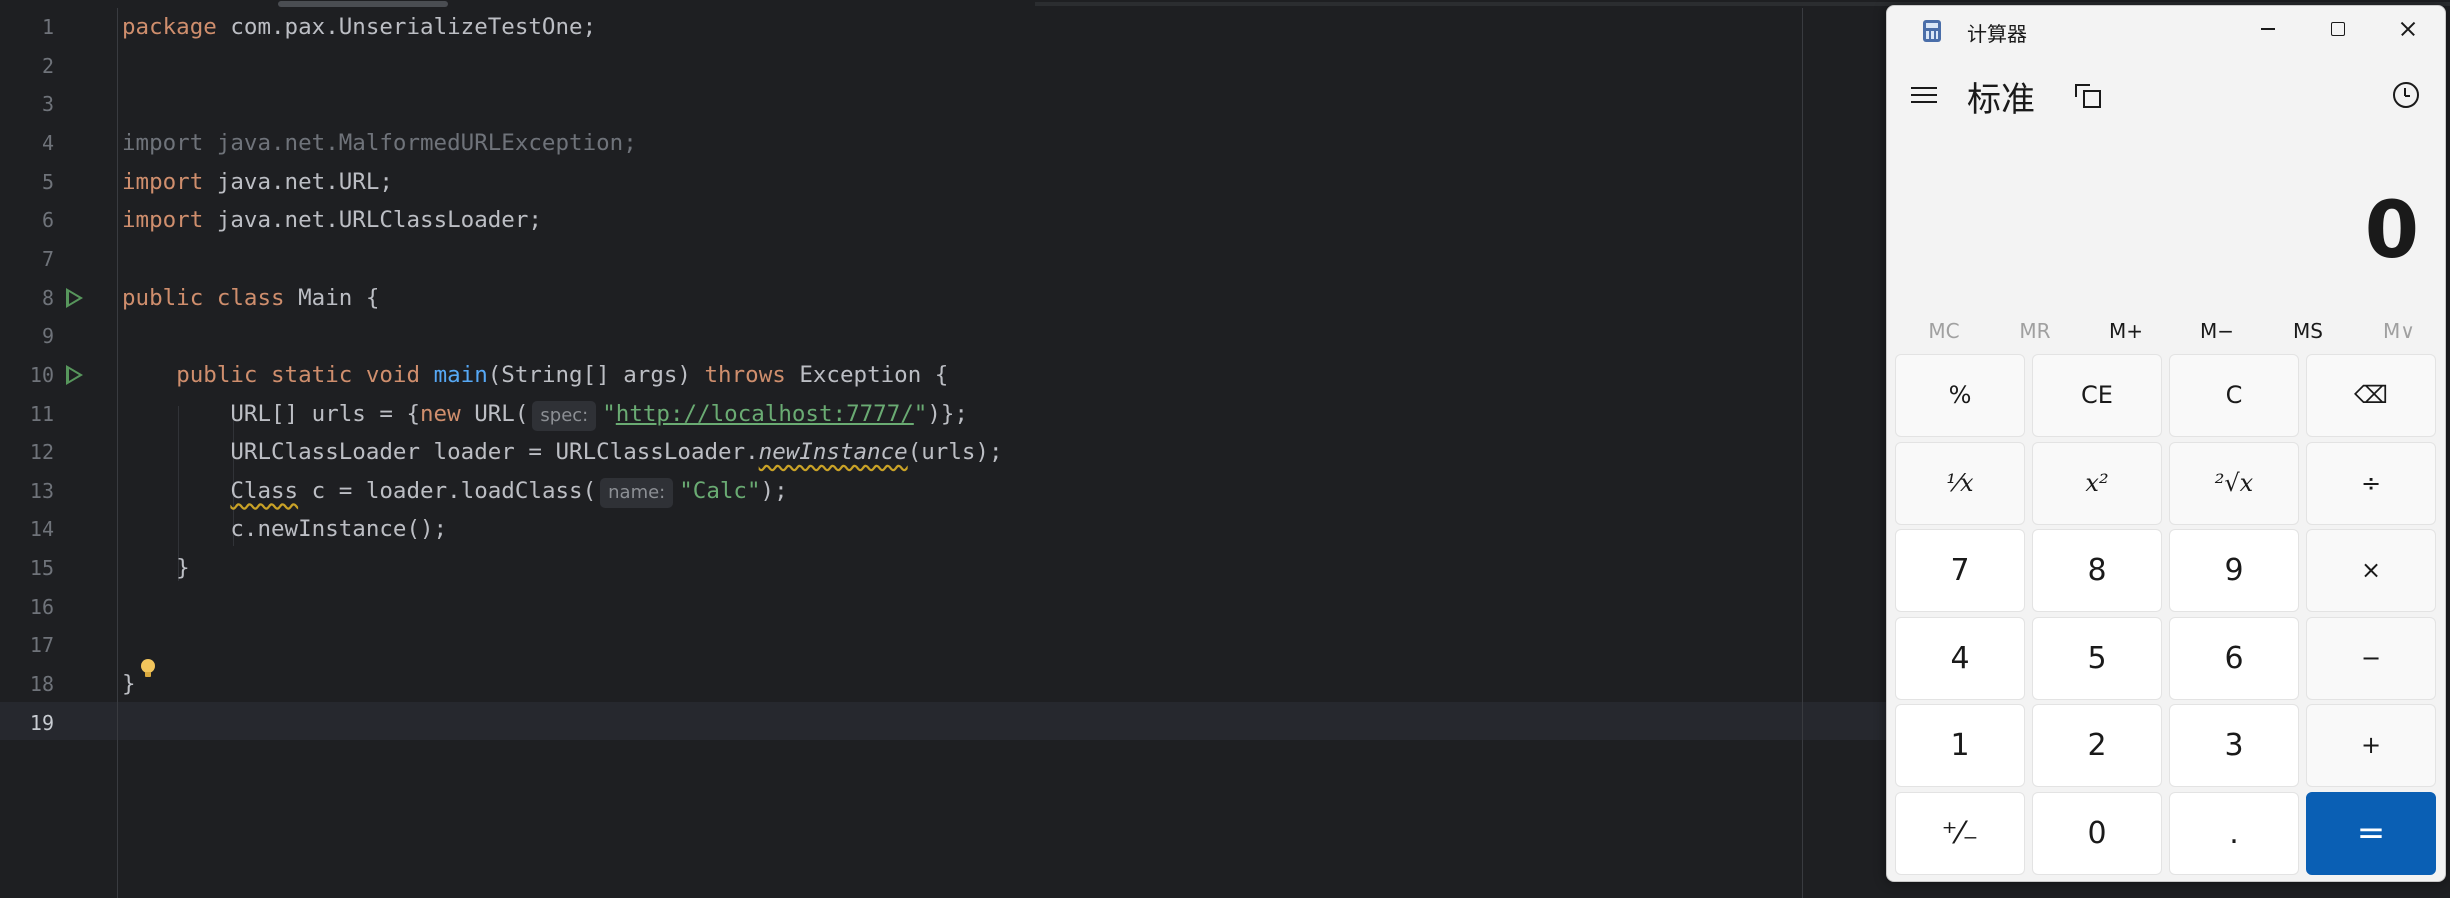 The width and height of the screenshot is (2450, 898). I want to click on code-line: 5 import java.net.URL;, so click(950, 182).